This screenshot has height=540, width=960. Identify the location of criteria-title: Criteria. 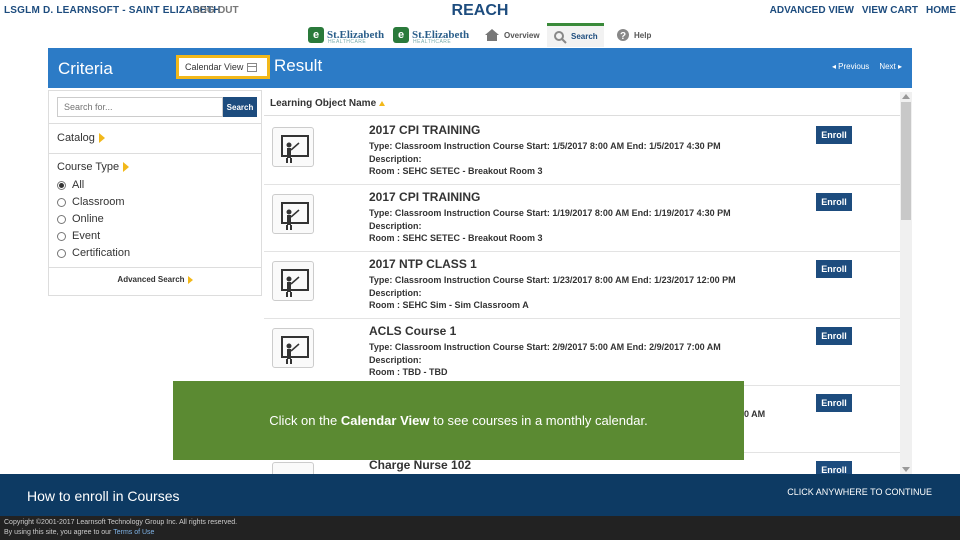
(85, 68).